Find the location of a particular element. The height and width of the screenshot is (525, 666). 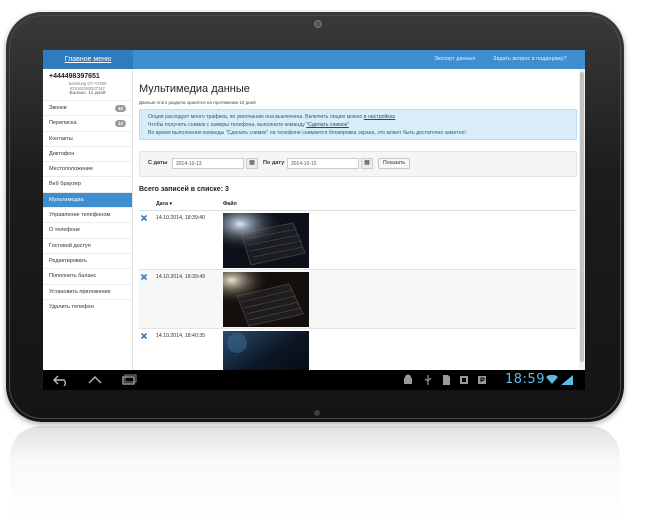

sidebar-item-11: Редактировать is located at coordinates (87, 260).